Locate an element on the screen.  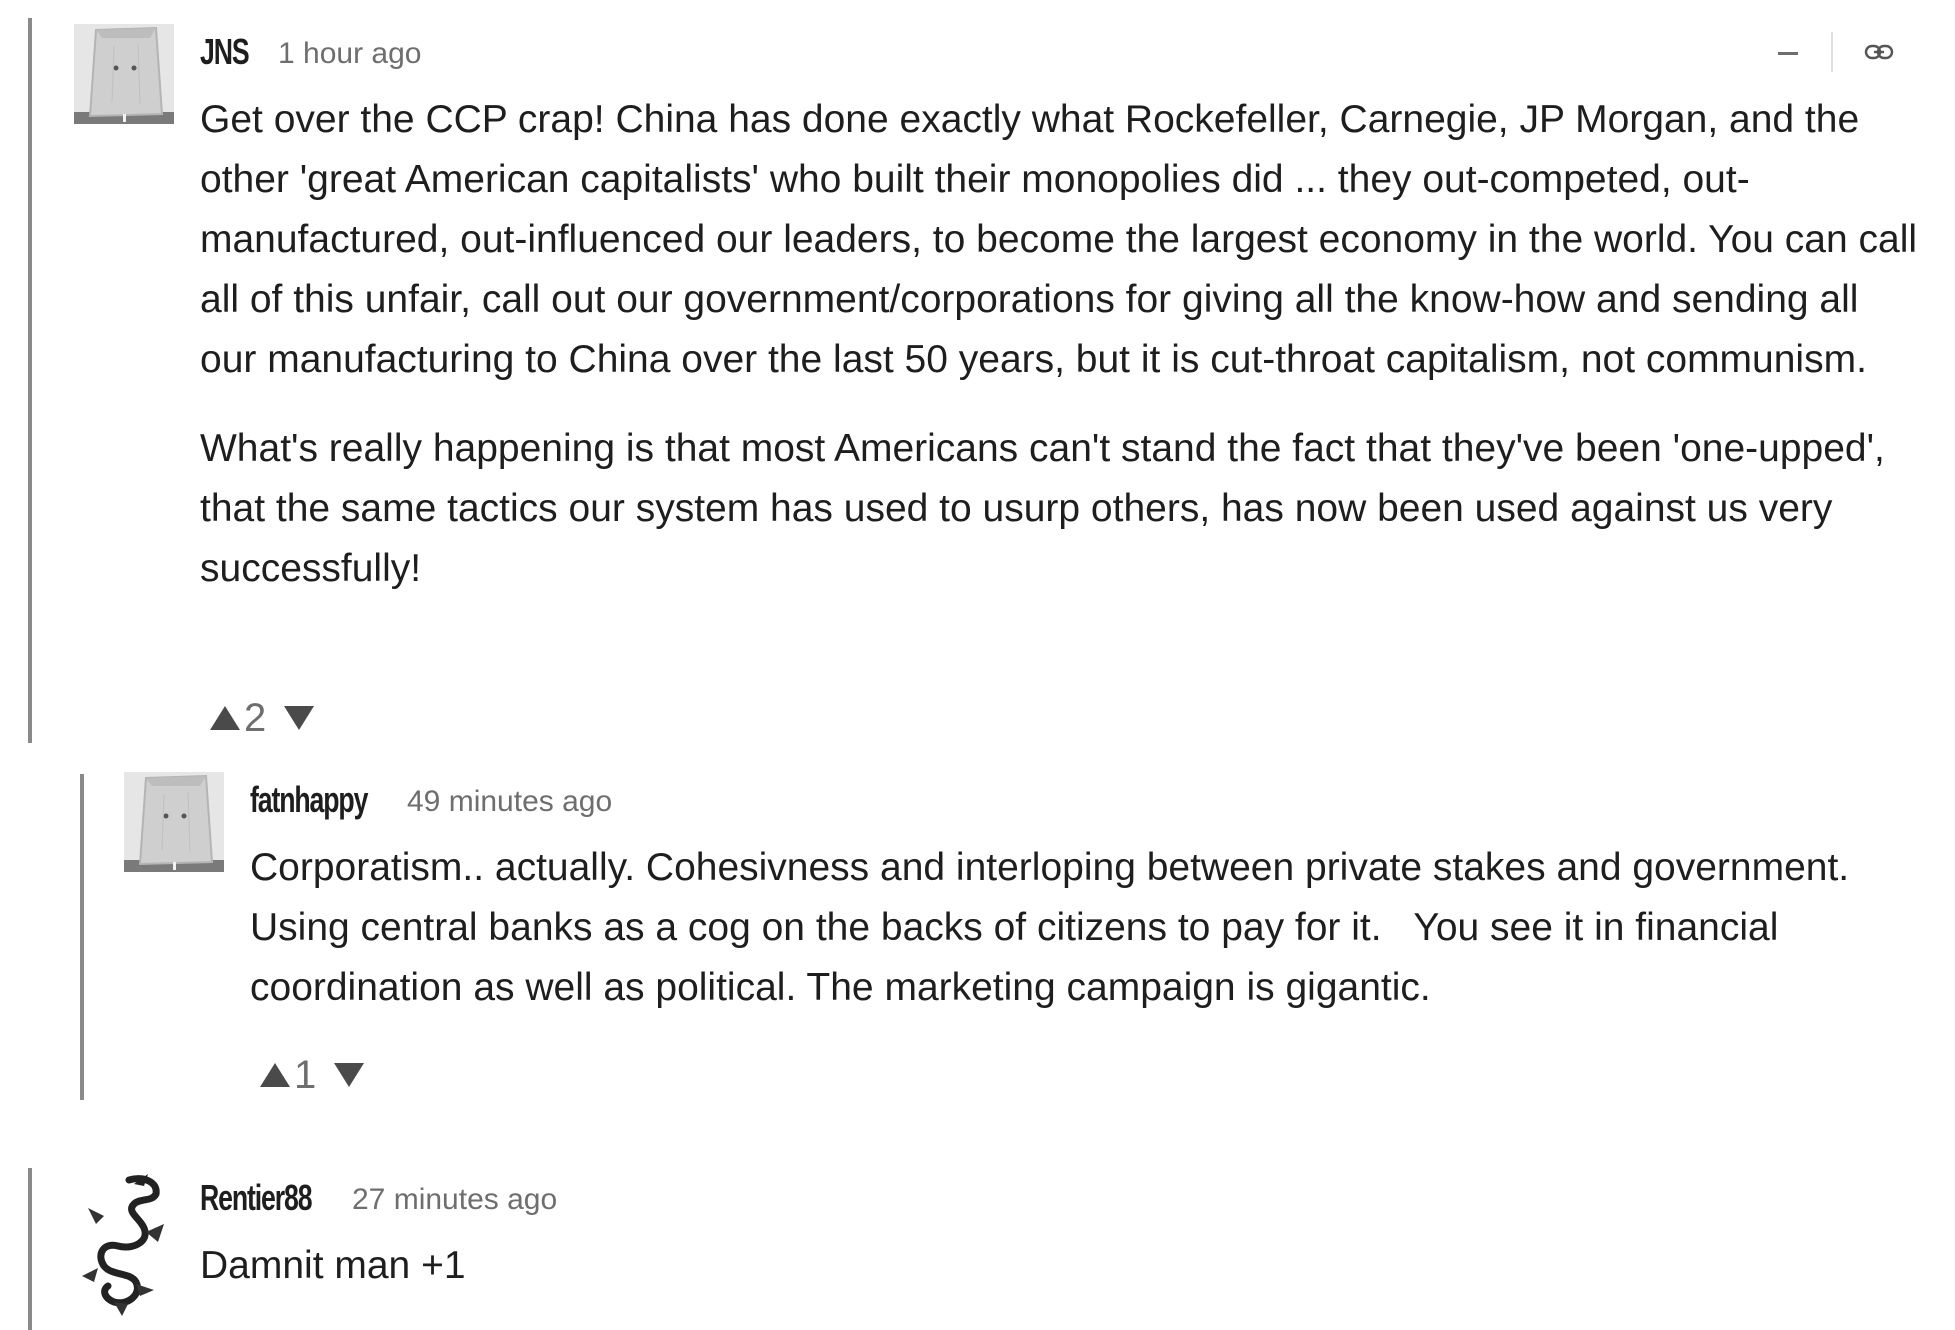
comment-timestamp: 27 minutes ago is located at coordinates (454, 1200).